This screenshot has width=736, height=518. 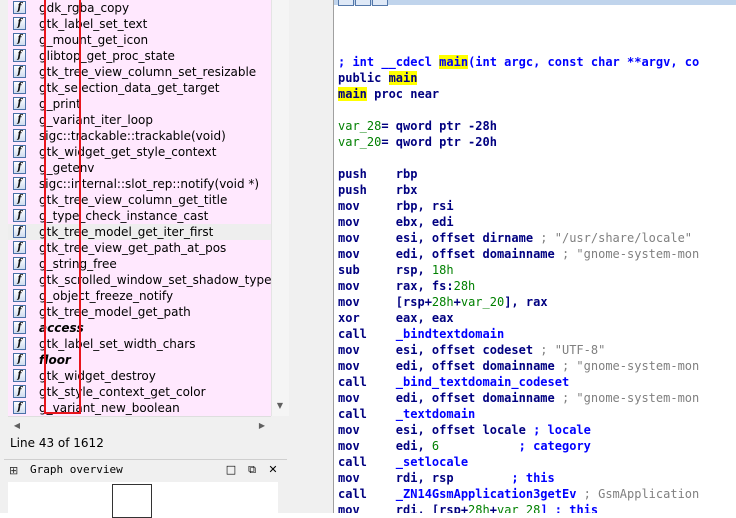 I want to click on function-list-item: f g_object_freeze_notify, so click(x=139, y=296).